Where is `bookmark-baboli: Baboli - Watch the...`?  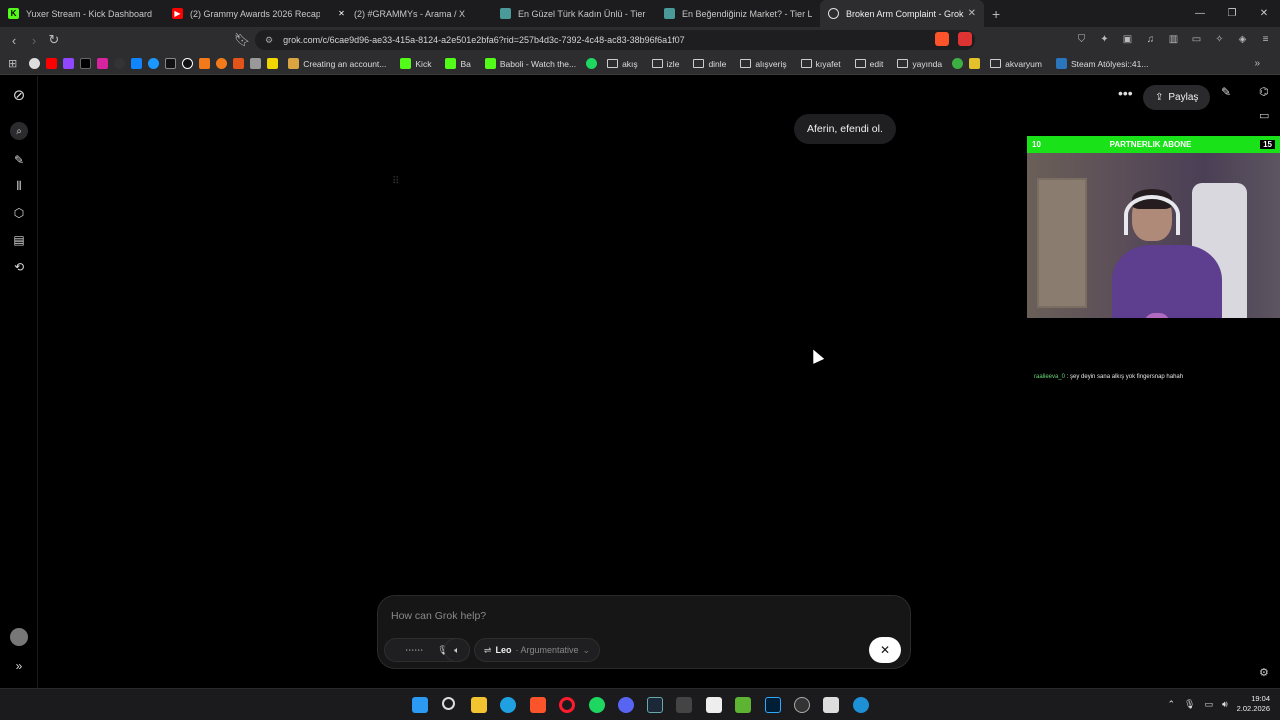
bookmark-baboli: Baboli - Watch the... is located at coordinates (530, 64).